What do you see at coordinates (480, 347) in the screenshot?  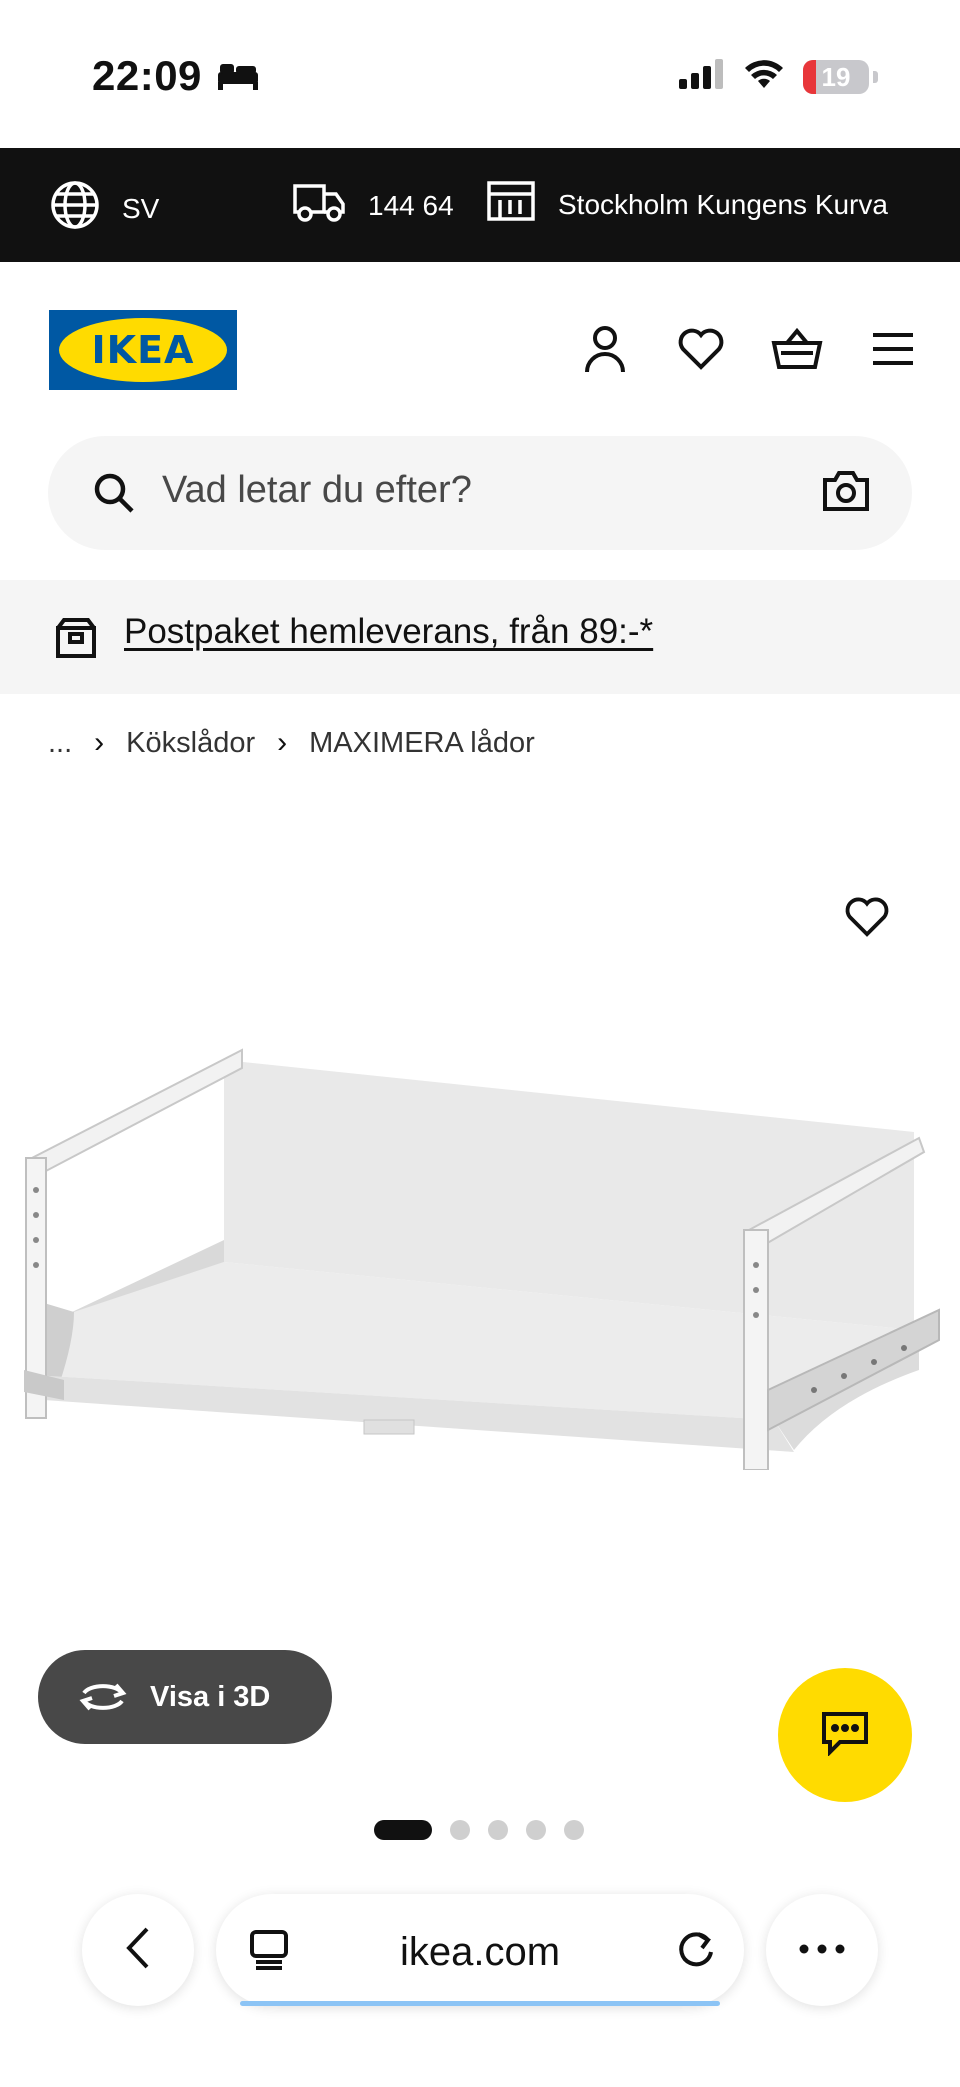 I see `header: IKEA` at bounding box center [480, 347].